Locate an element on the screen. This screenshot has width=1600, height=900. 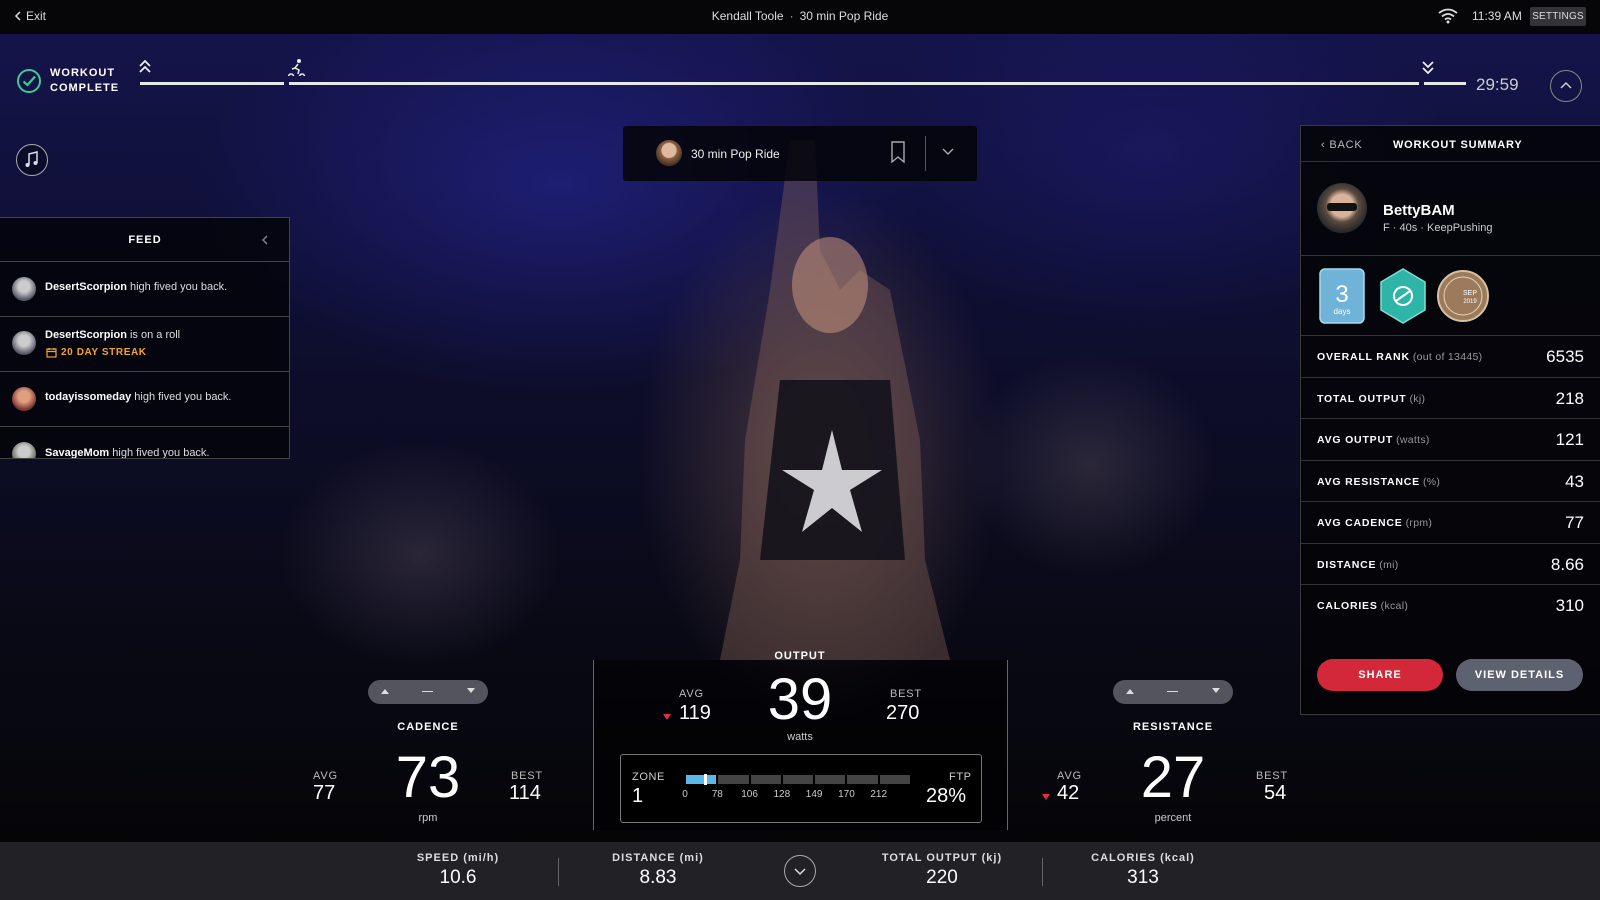
date-badge-icon: SEP 2019 is located at coordinates (1463, 296).